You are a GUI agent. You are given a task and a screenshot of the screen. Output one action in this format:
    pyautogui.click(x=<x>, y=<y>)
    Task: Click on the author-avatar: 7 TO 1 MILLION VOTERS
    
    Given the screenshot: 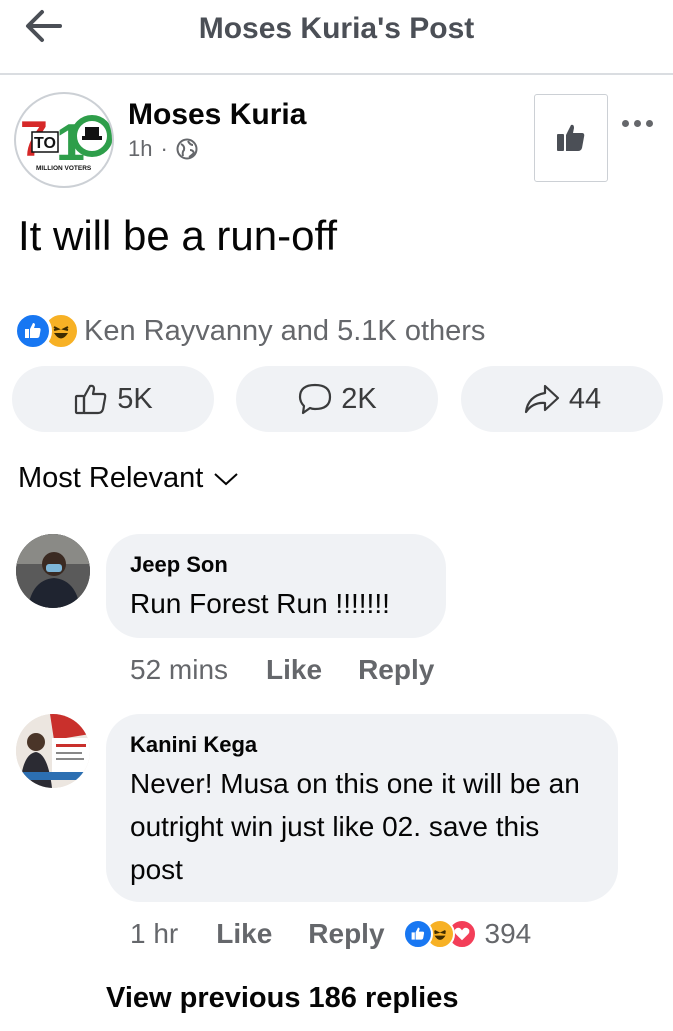 What is the action you would take?
    pyautogui.click(x=64, y=140)
    